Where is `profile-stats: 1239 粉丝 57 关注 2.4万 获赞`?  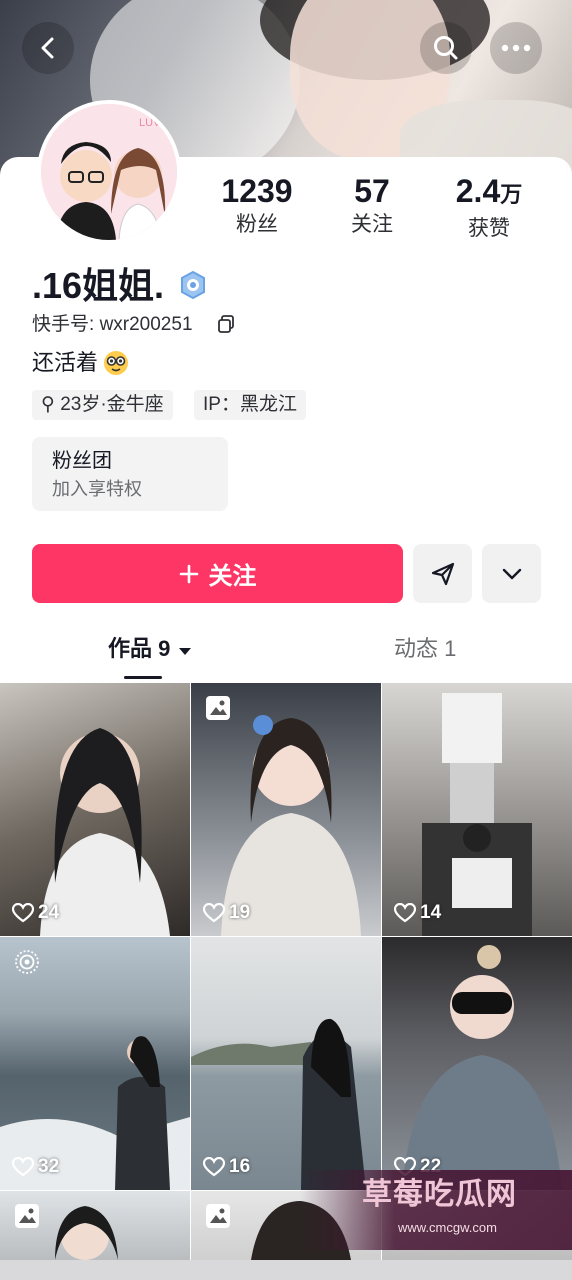
profile-stats: 1239 粉丝 57 关注 2.4万 获赞 is located at coordinates (386, 207).